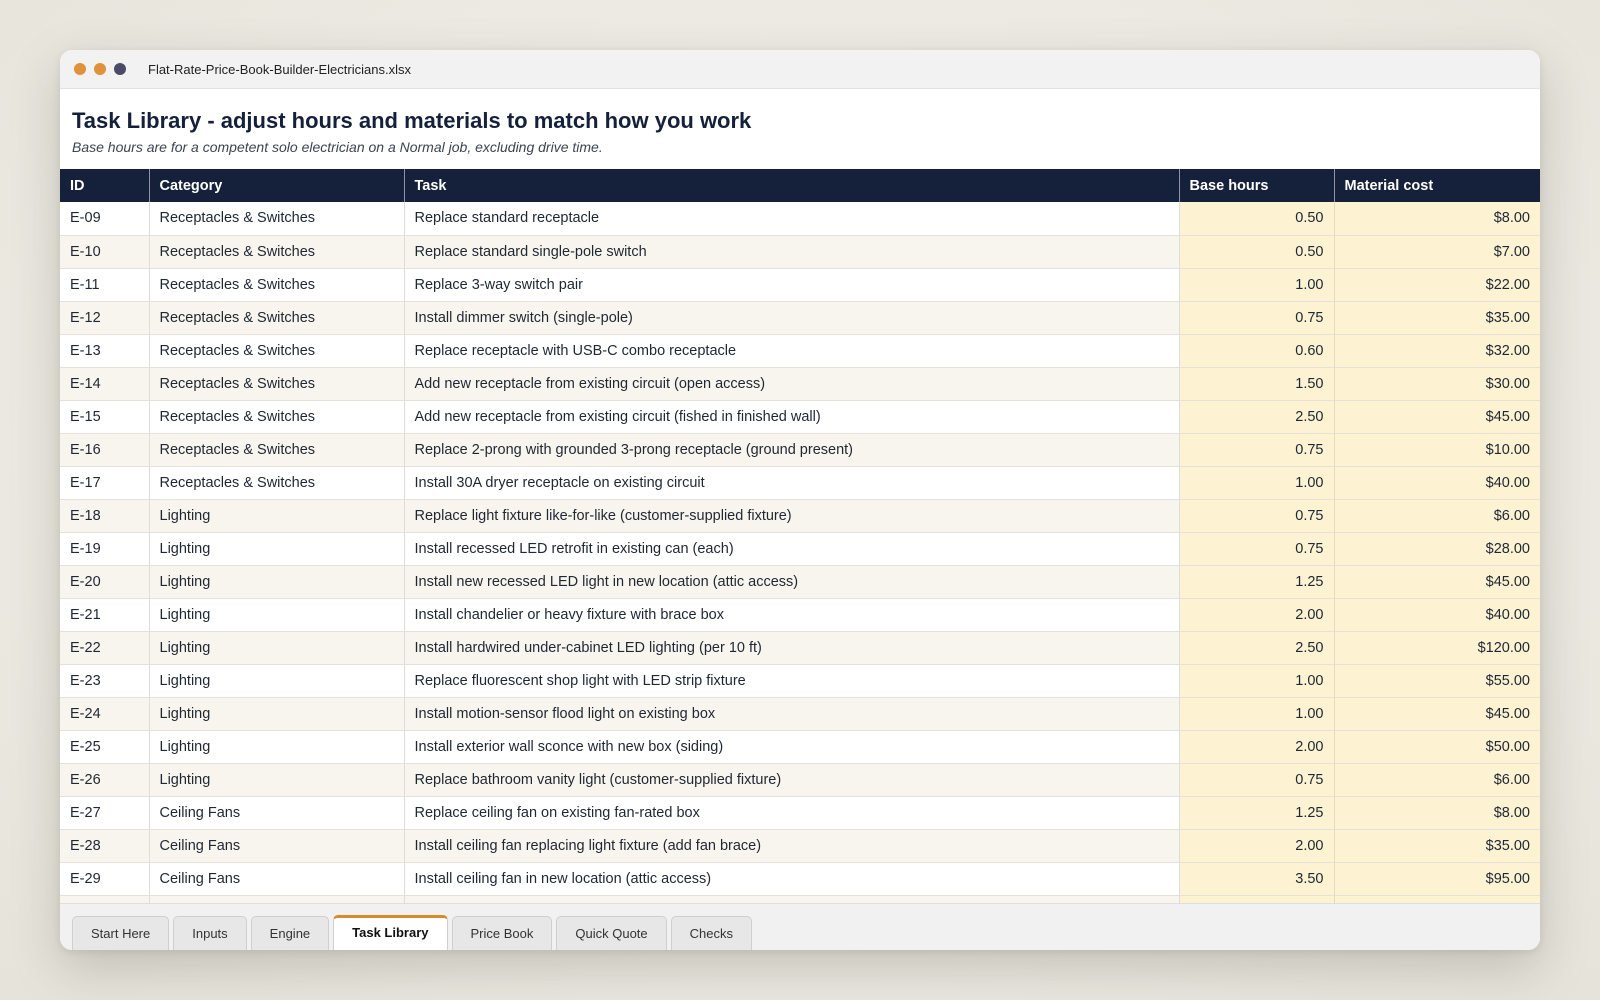 The image size is (1600, 1000). Describe the element at coordinates (120, 69) in the screenshot. I see `maximize-window-dot-icon` at that location.